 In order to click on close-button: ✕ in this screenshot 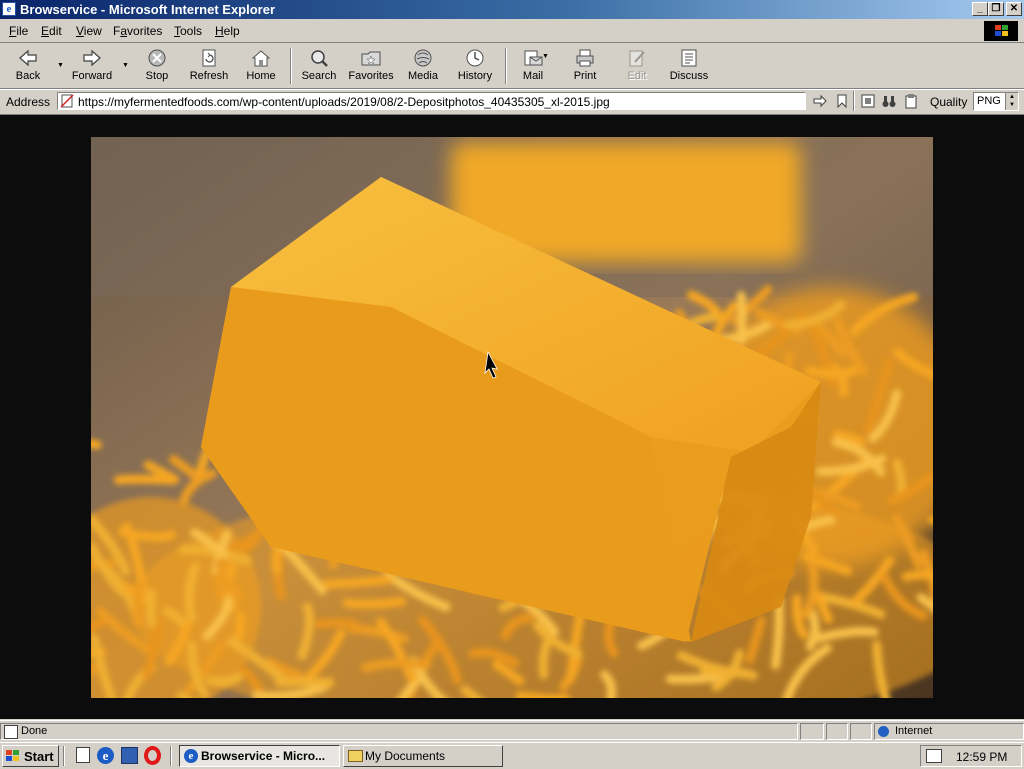, I will do `click(1014, 9)`.